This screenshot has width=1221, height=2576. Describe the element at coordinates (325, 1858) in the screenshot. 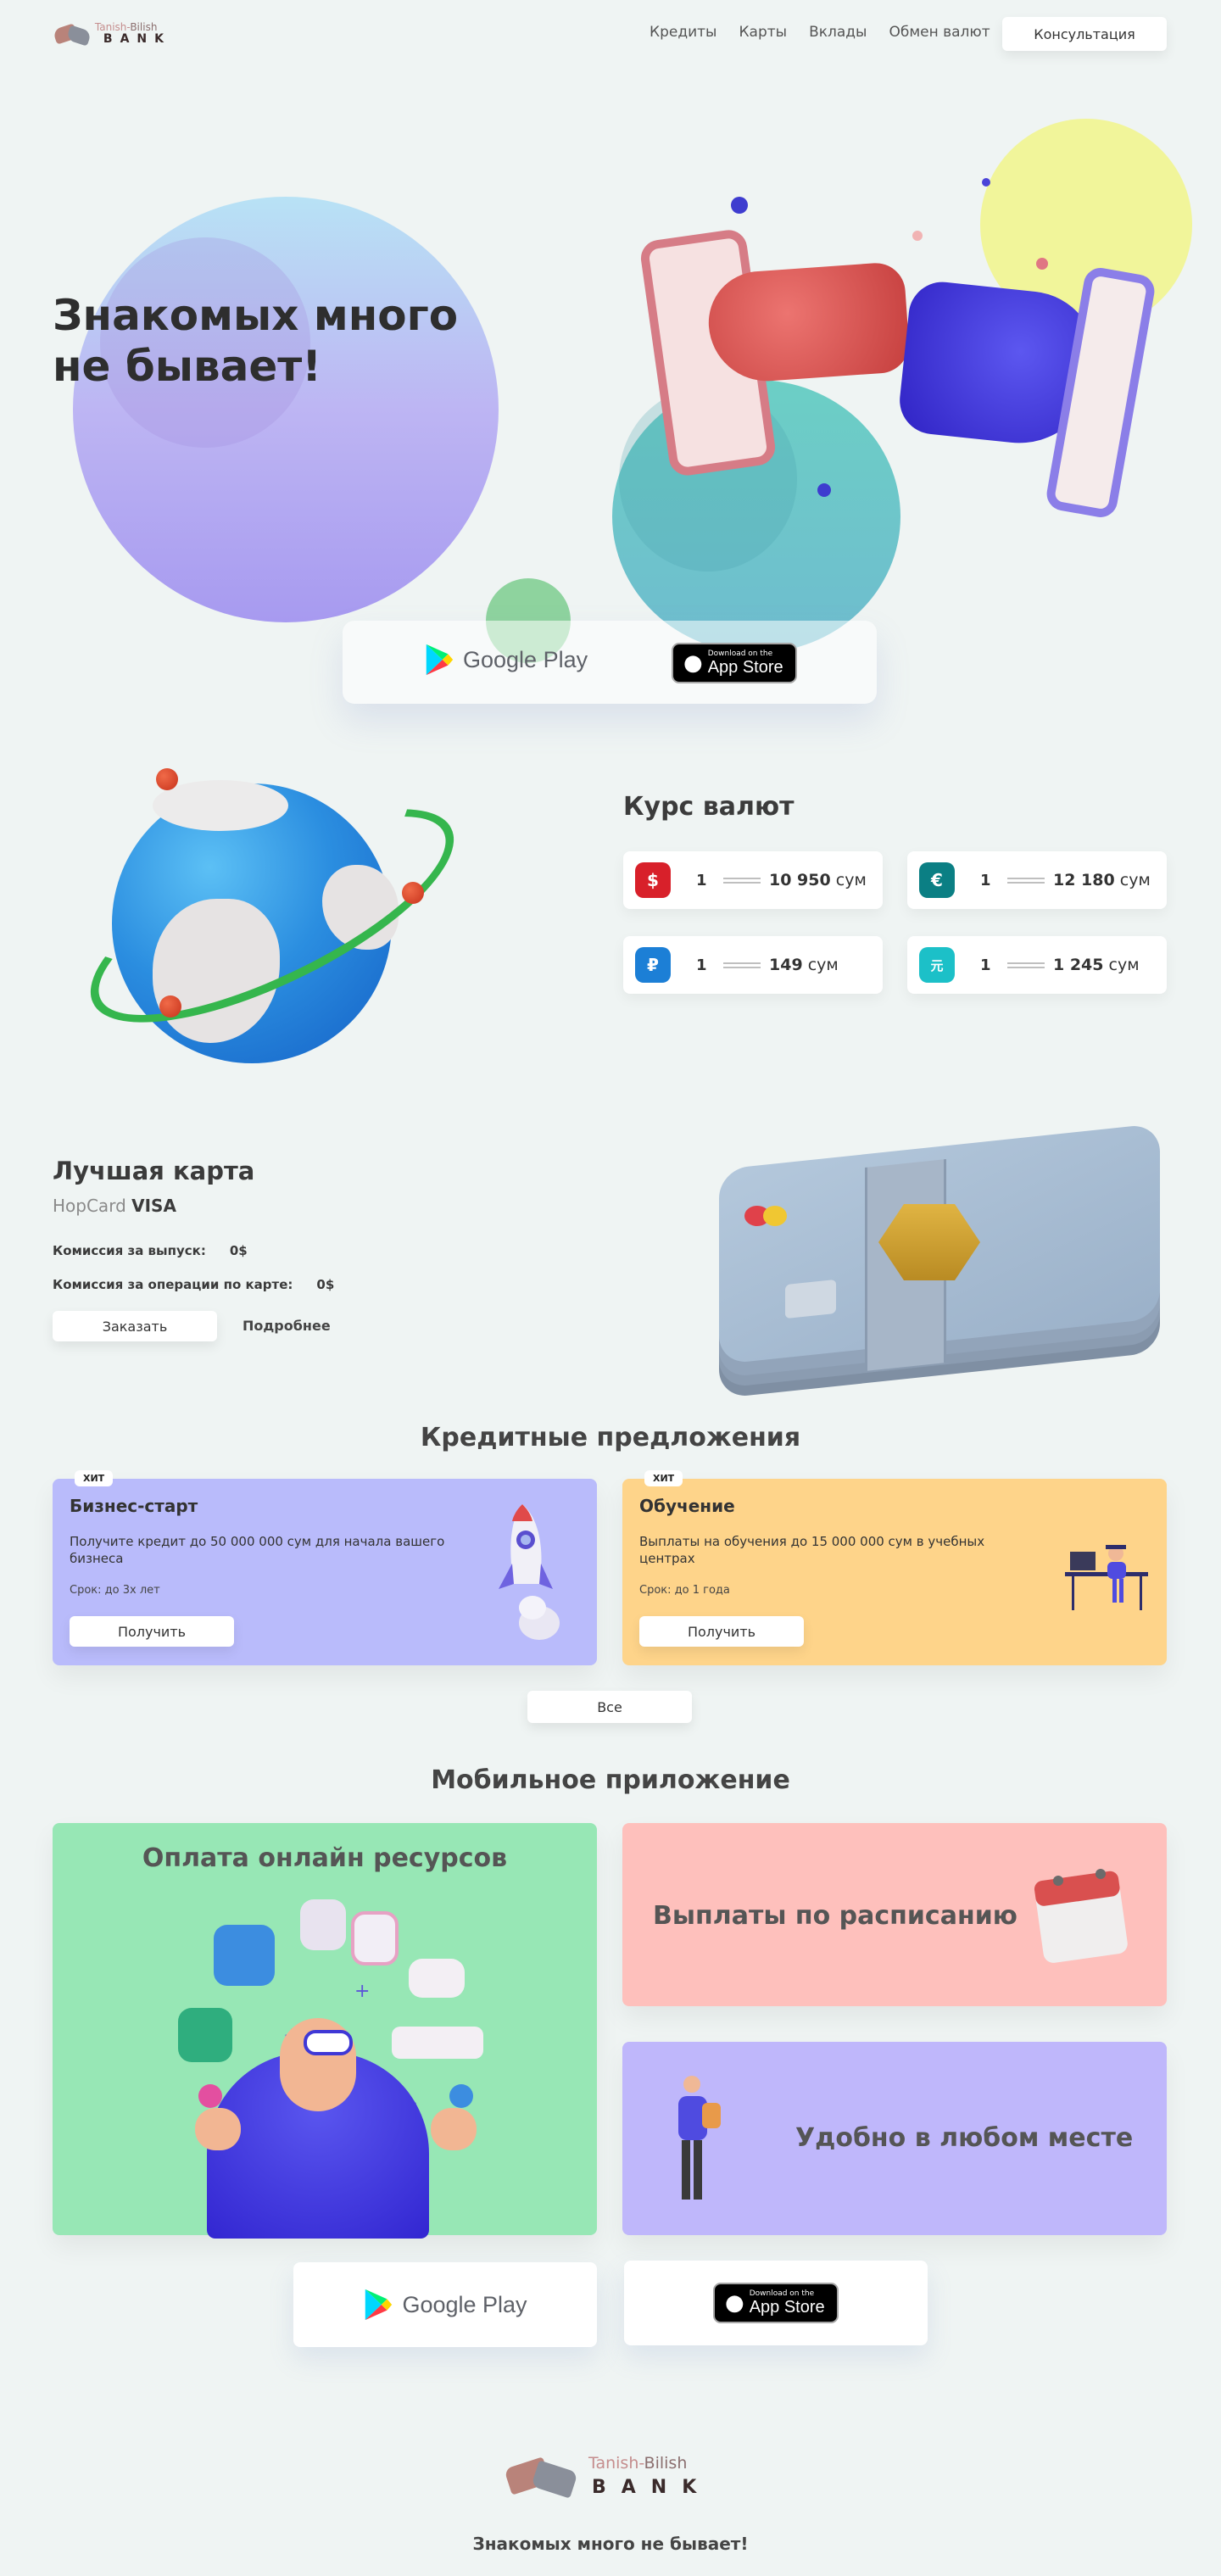

I see `feature-title: Оплата онлайн ресурсов` at that location.